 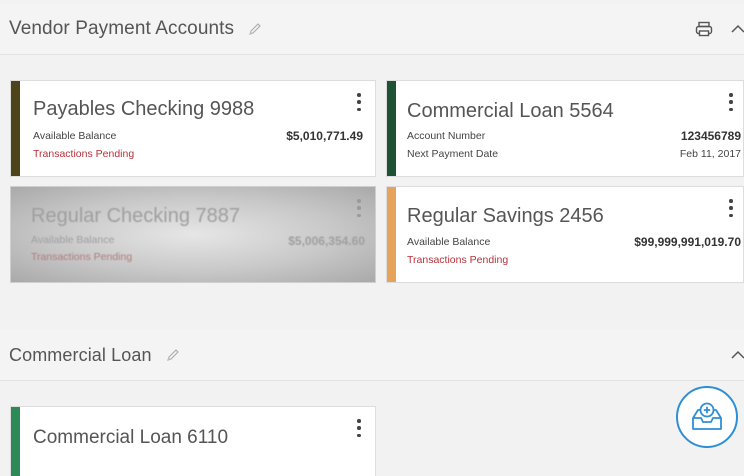 What do you see at coordinates (131, 437) in the screenshot?
I see `card-title: Commercial Loan 6110` at bounding box center [131, 437].